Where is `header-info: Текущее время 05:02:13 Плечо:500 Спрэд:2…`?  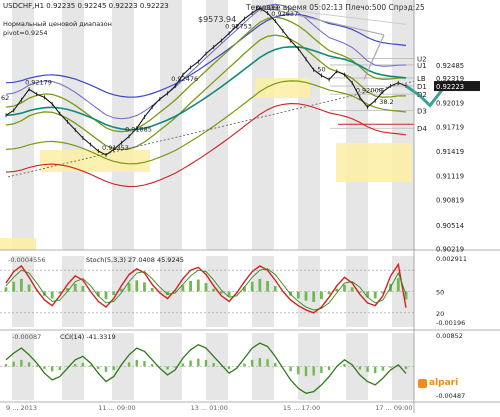 header-info: Текущее время 05:02:13 Плечо:500 Спрэд:2… is located at coordinates (335, 7).